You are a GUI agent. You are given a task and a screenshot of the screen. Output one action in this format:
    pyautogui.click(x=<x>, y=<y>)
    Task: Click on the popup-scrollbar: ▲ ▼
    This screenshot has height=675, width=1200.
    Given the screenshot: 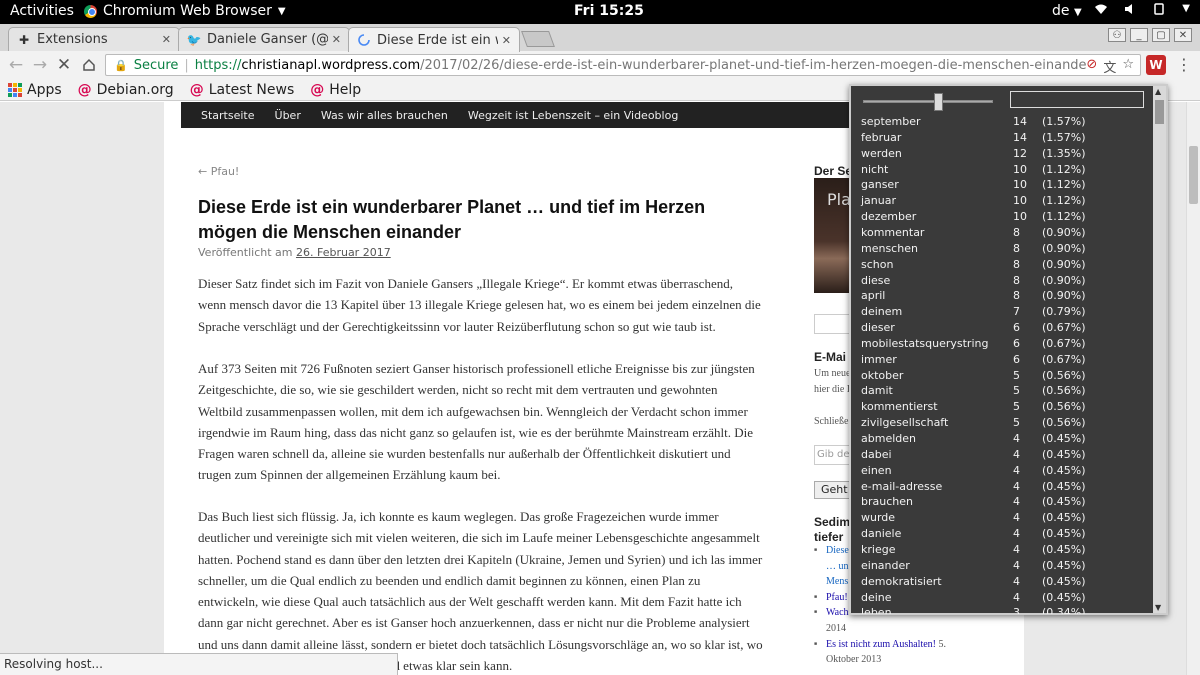 What is the action you would take?
    pyautogui.click(x=1159, y=349)
    